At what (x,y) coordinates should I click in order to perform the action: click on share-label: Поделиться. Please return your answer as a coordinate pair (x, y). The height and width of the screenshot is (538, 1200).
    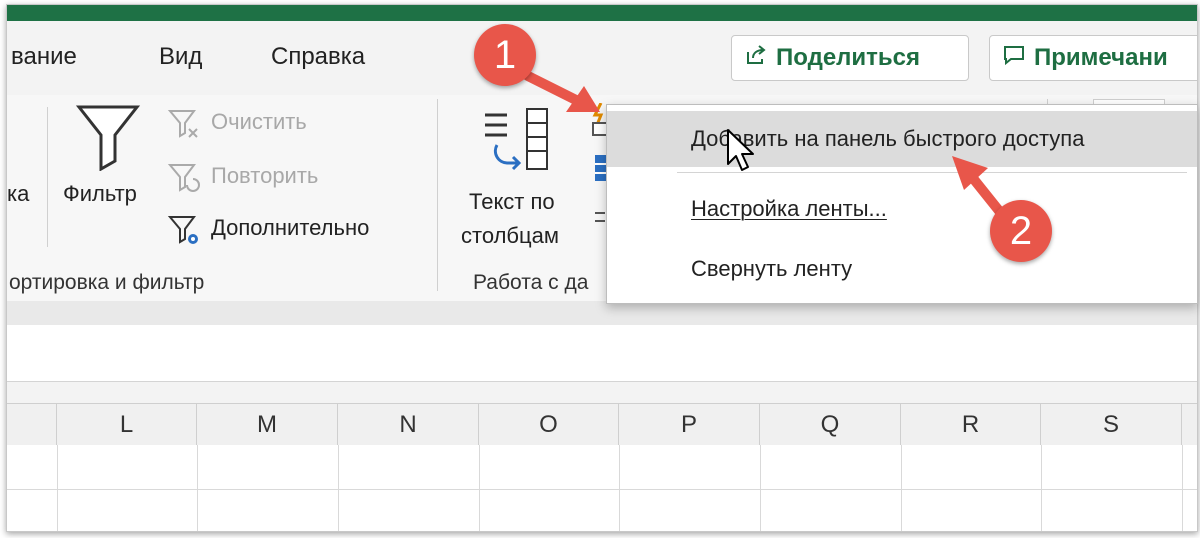
    Looking at the image, I should click on (848, 57).